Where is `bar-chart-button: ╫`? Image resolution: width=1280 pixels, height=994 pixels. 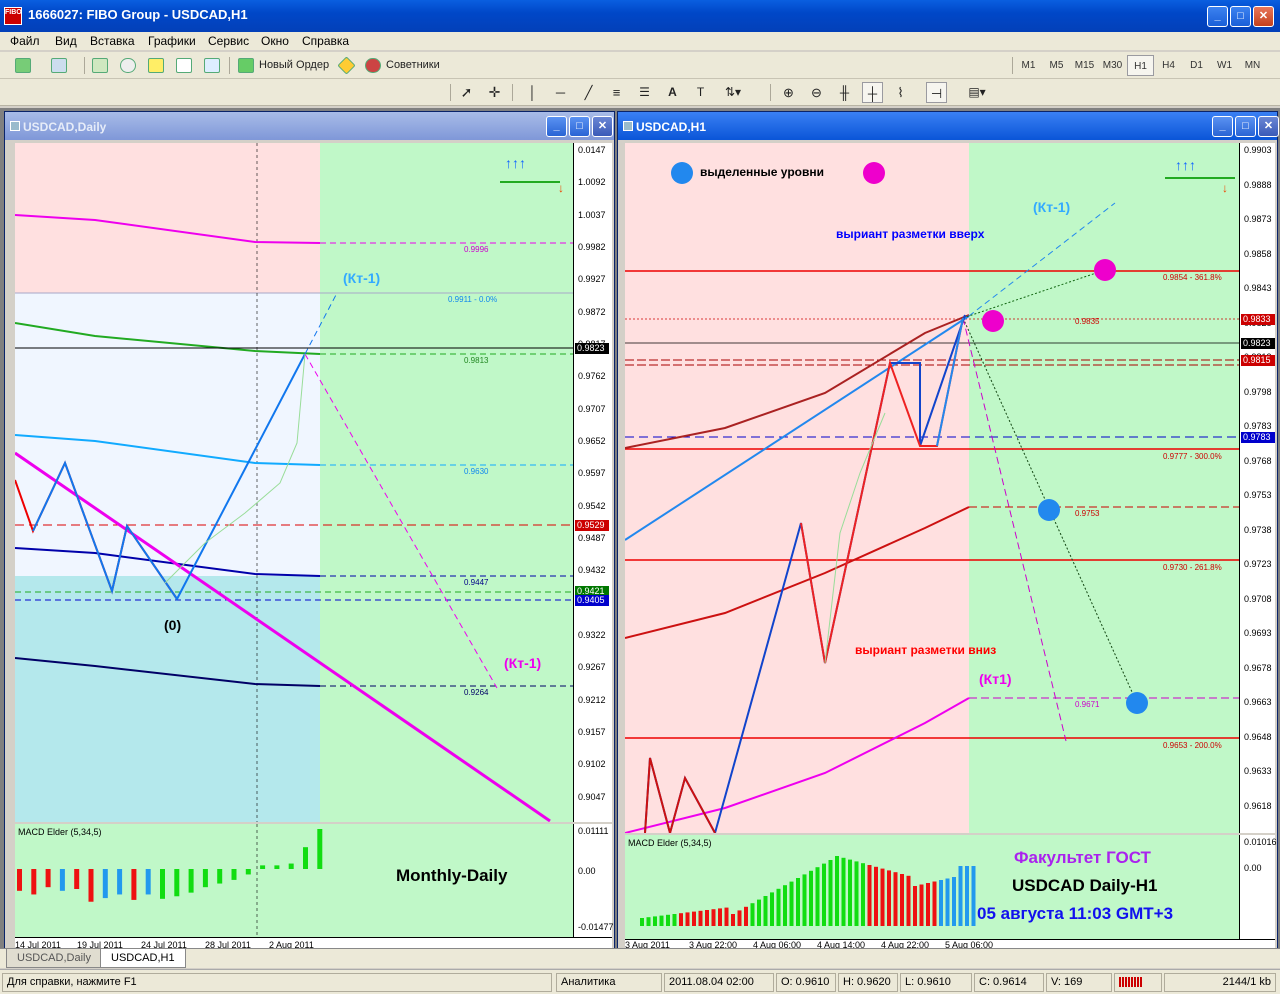
bar-chart-button: ╫ is located at coordinates (844, 92).